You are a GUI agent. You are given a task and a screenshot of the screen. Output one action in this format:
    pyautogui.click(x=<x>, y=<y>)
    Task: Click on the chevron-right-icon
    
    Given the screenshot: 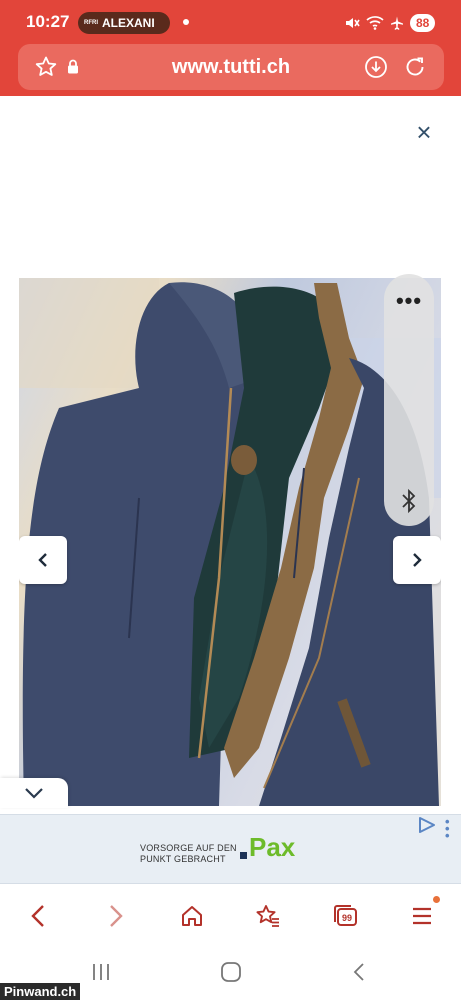 What is the action you would take?
    pyautogui.click(x=417, y=560)
    